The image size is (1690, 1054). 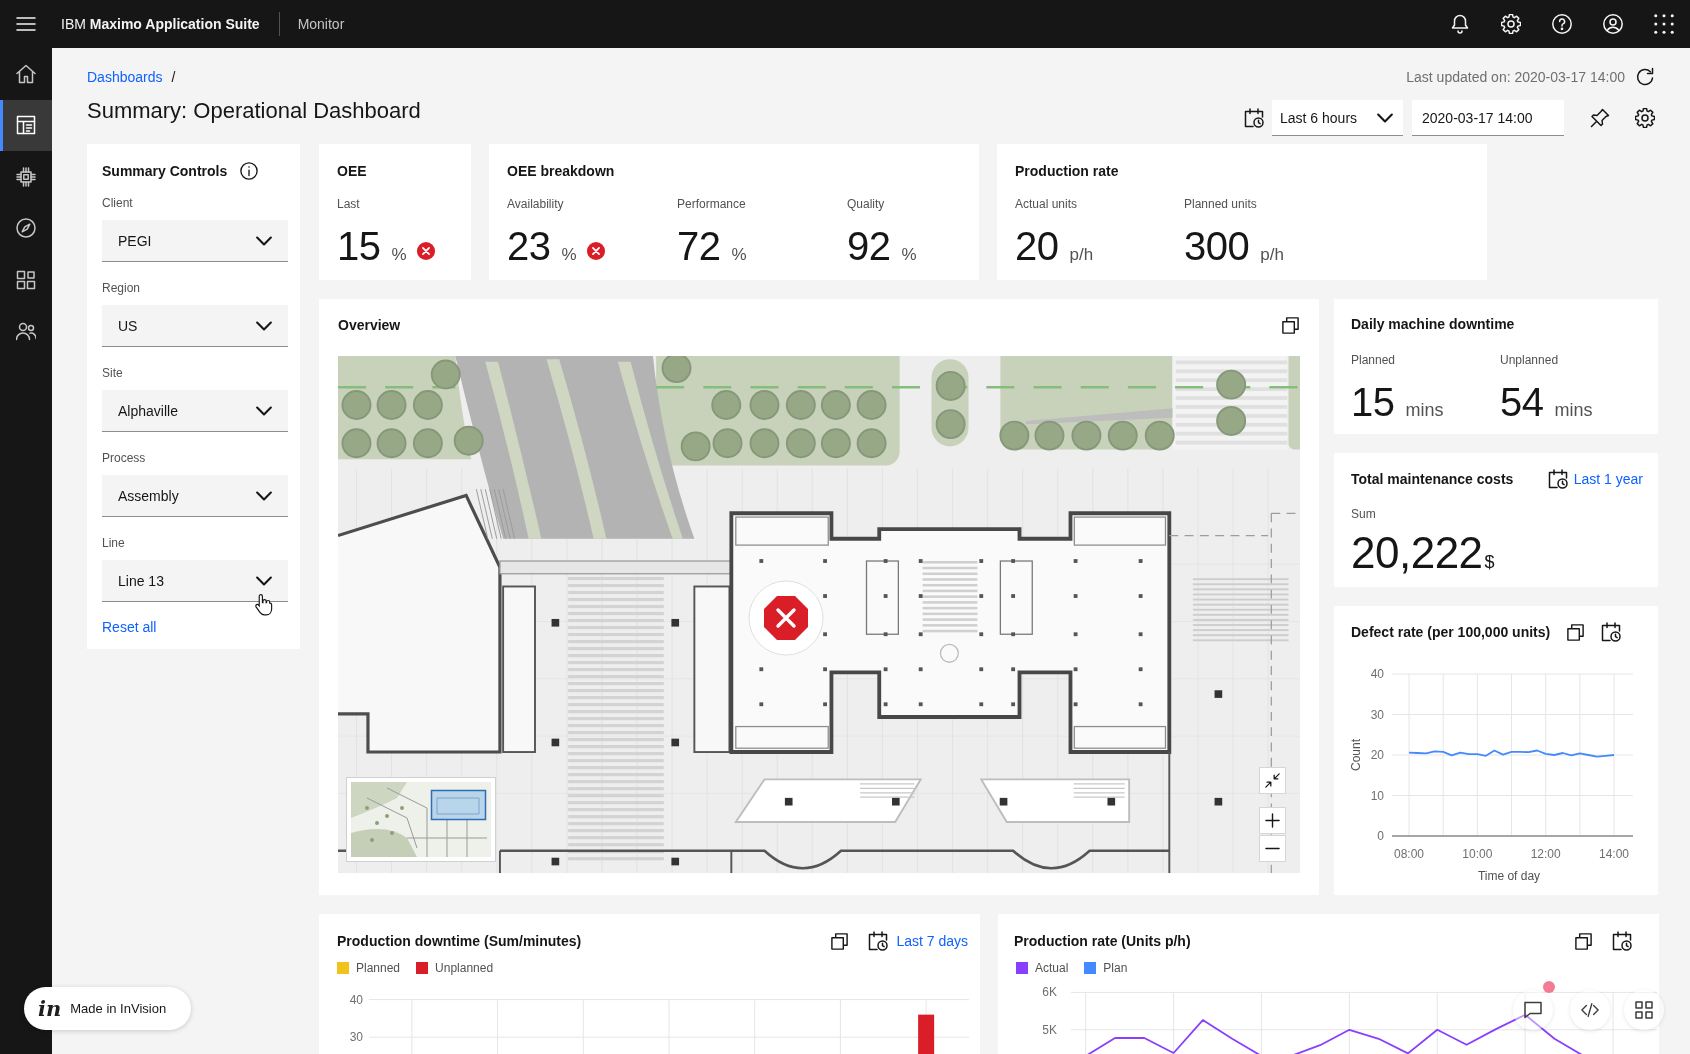 I want to click on bell-icon, so click(x=1460, y=24).